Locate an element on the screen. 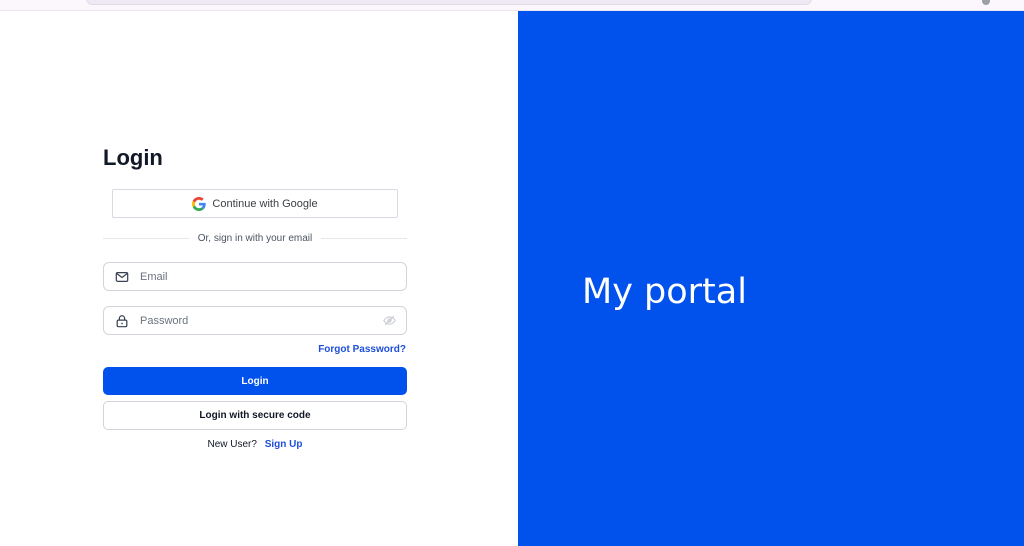 The height and width of the screenshot is (546, 1024). password-input is located at coordinates (261, 320).